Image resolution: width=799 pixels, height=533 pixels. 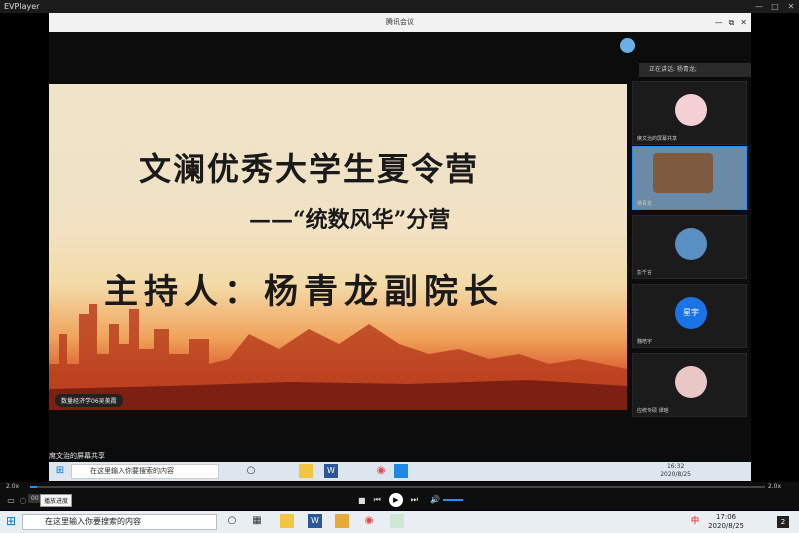 I want to click on volume-slider, so click(x=452, y=499).